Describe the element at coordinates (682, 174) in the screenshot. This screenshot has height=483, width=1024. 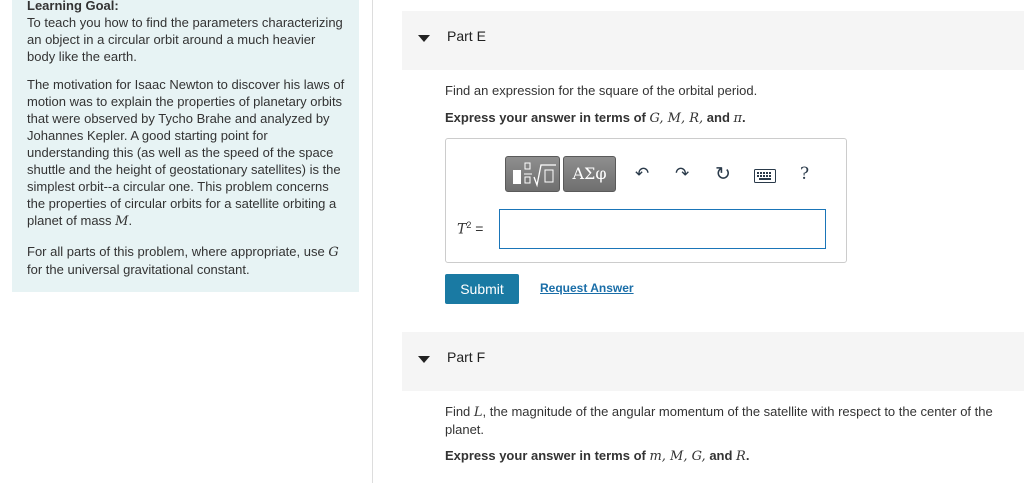
I see `redo-icon: ↷` at that location.